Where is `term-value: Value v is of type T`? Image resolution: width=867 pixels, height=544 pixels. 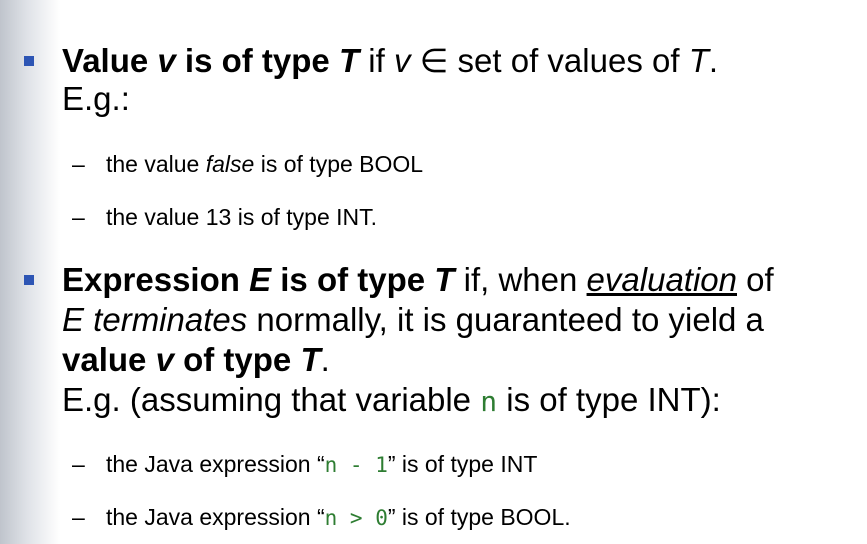
term-value: Value v is of type T is located at coordinates (211, 60).